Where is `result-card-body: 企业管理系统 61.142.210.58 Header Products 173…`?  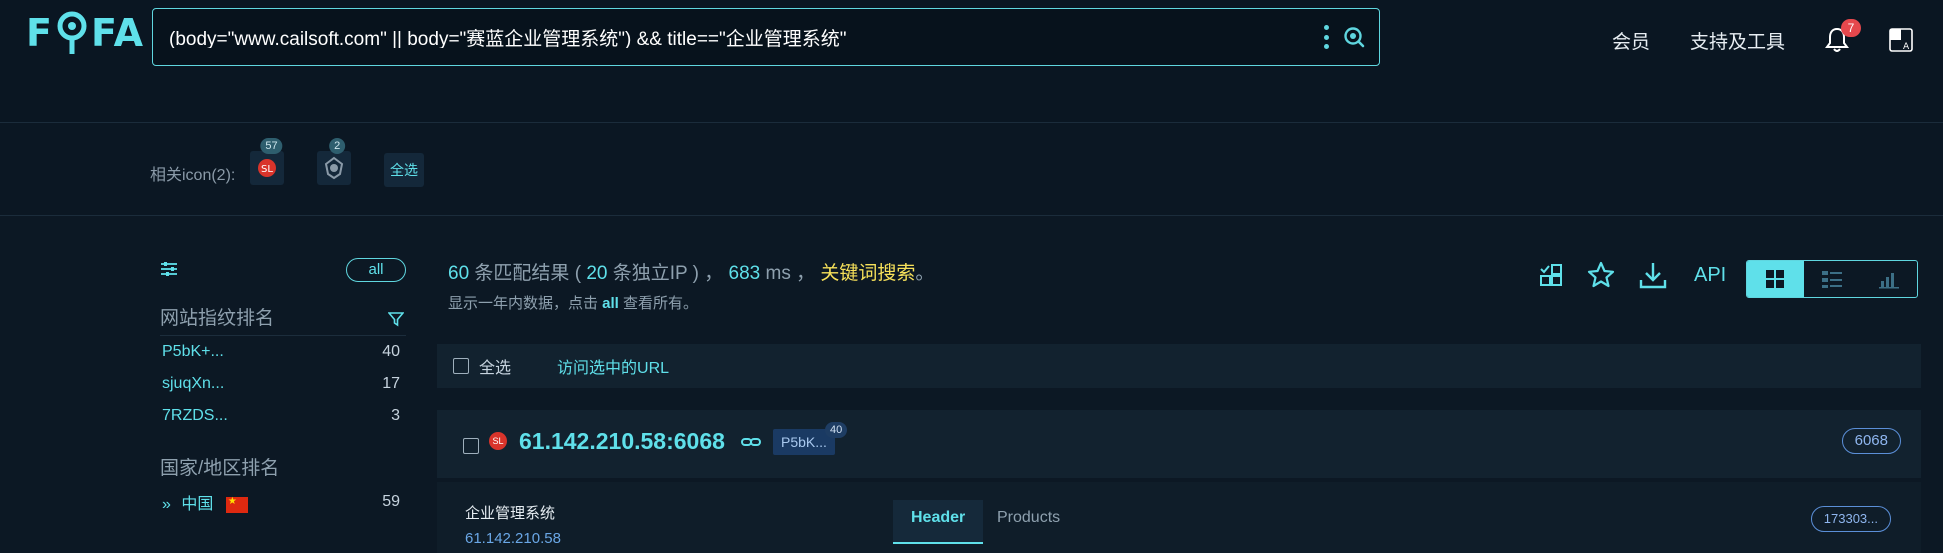
result-card-body: 企业管理系统 61.142.210.58 Header Products 173… is located at coordinates (1179, 517).